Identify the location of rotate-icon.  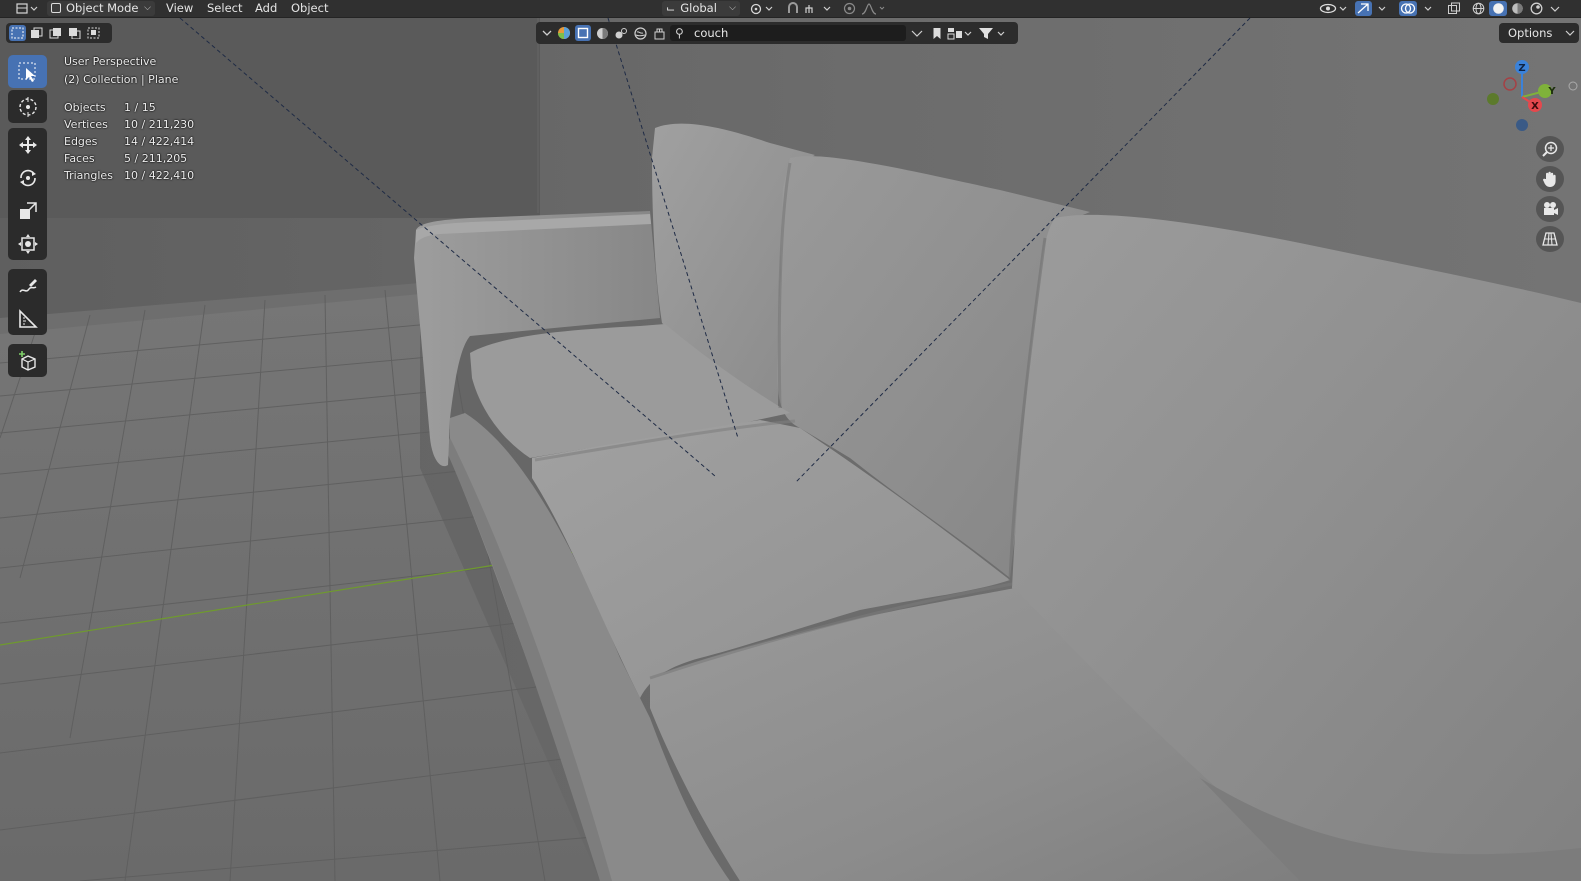
(27, 177).